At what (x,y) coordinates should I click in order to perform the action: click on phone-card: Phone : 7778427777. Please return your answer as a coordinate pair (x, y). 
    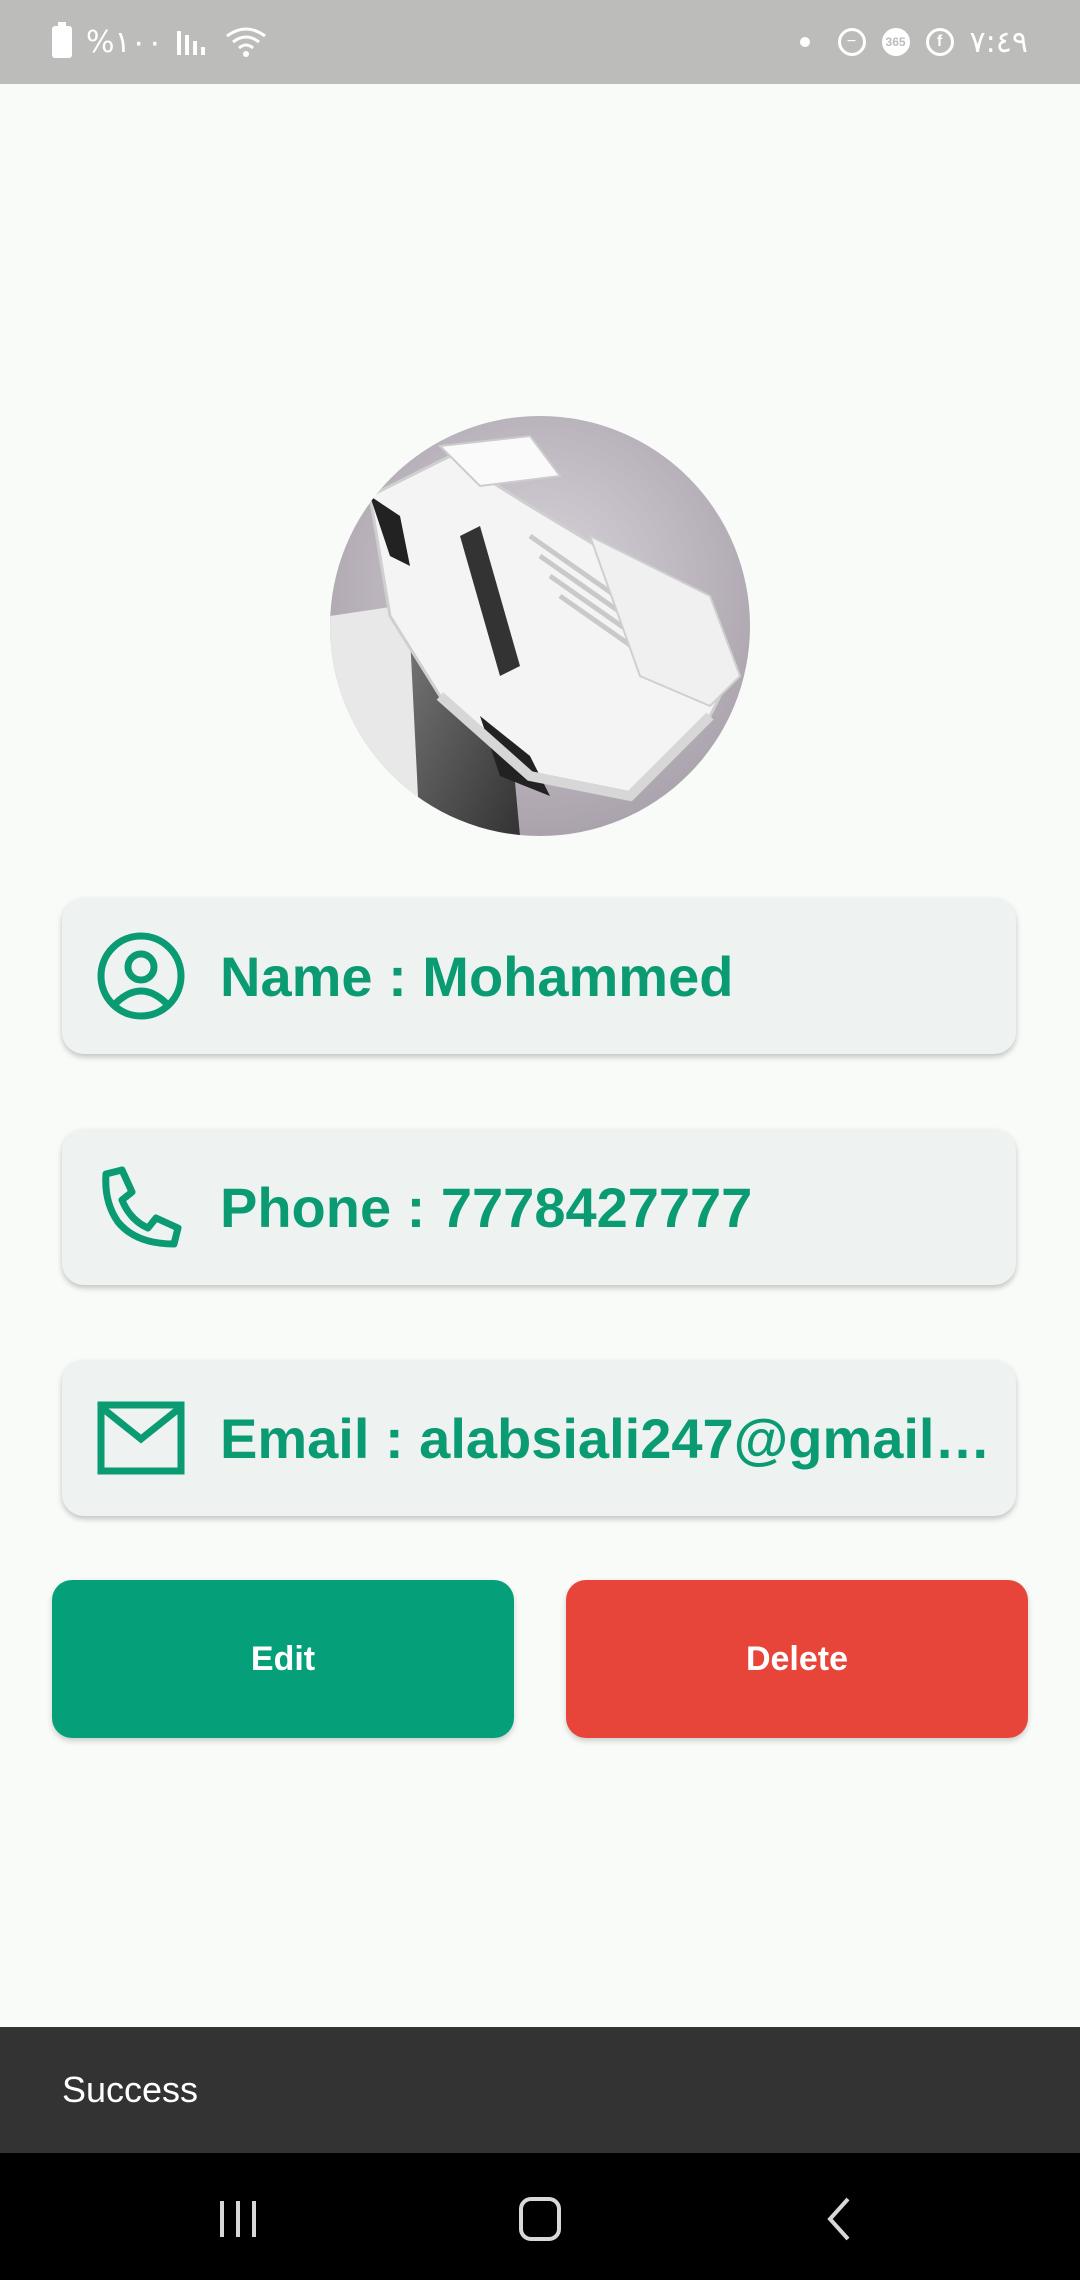
    Looking at the image, I should click on (539, 1207).